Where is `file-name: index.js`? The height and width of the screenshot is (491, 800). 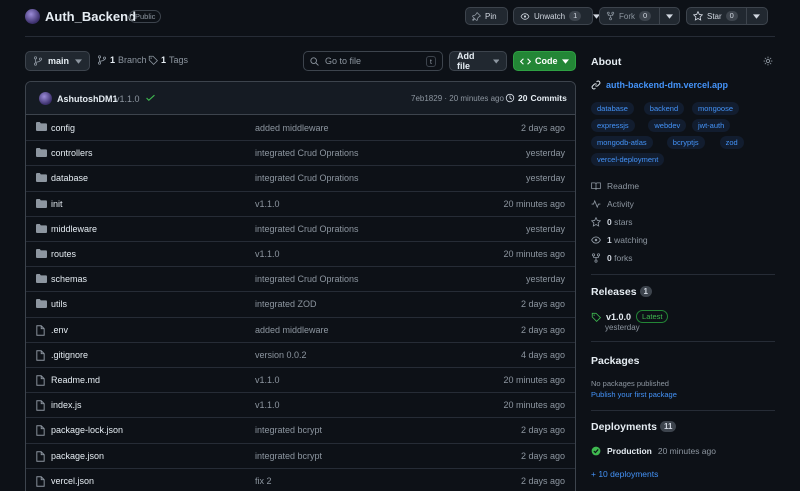
file-name: index.js is located at coordinates (66, 405).